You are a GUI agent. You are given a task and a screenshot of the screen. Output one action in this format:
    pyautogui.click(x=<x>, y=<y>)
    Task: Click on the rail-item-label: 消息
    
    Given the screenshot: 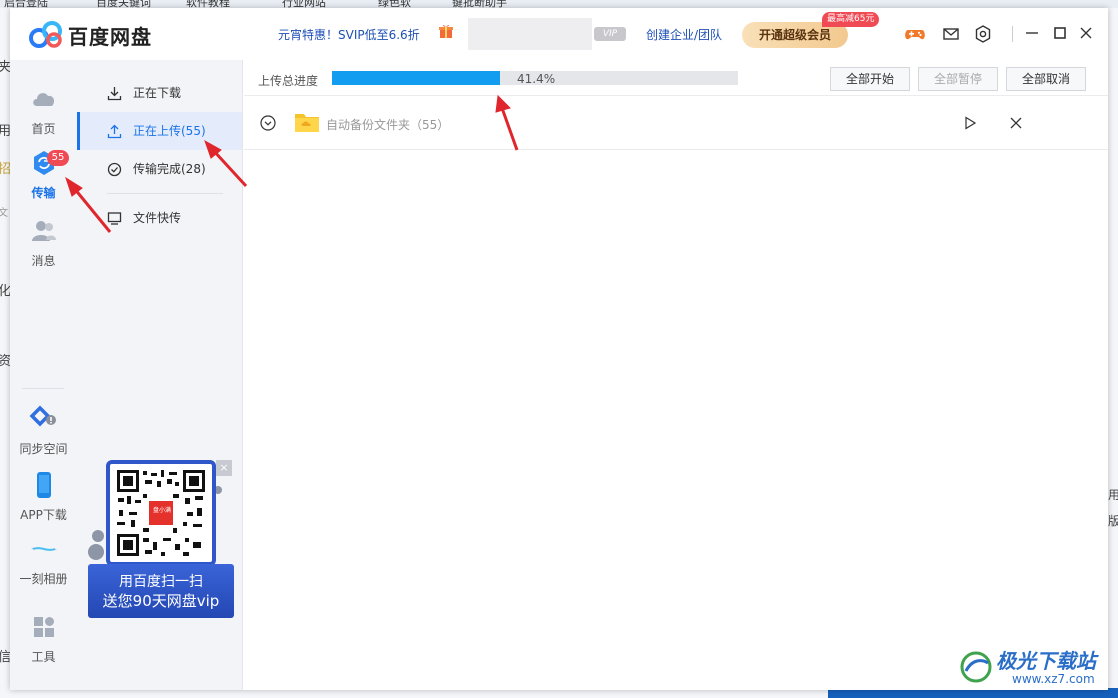 What is the action you would take?
    pyautogui.click(x=43, y=261)
    